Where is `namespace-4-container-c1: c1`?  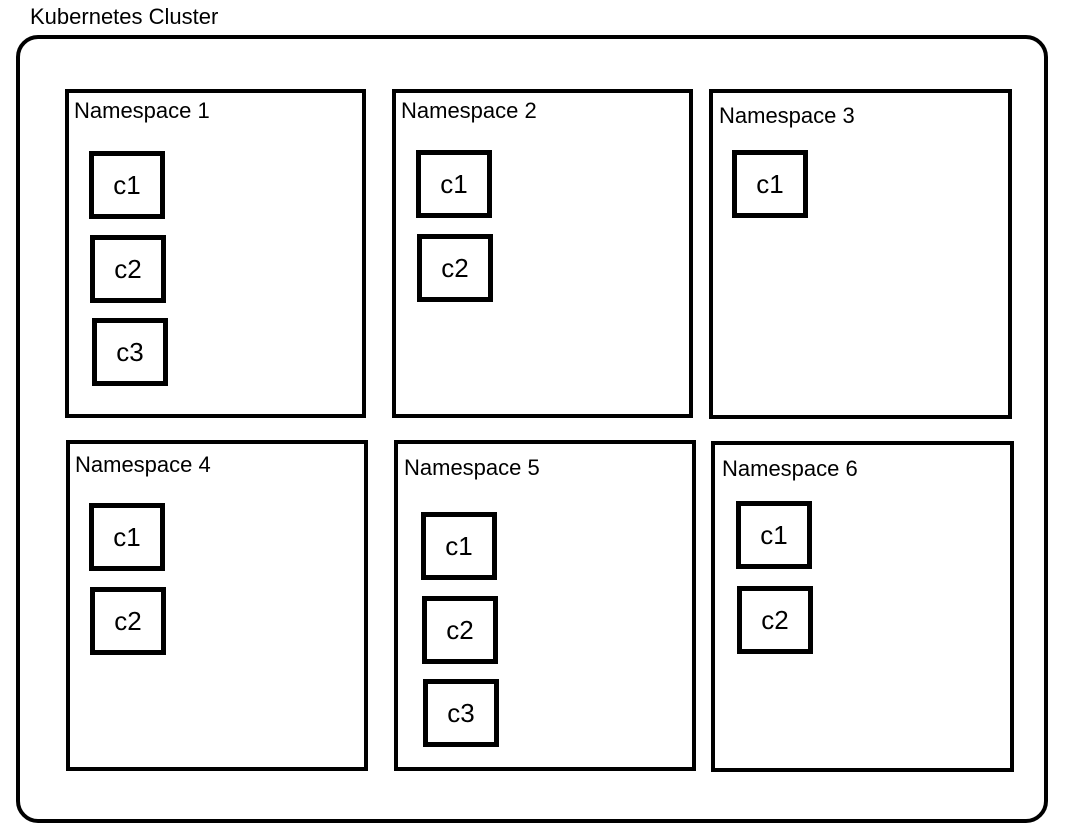 namespace-4-container-c1: c1 is located at coordinates (127, 537).